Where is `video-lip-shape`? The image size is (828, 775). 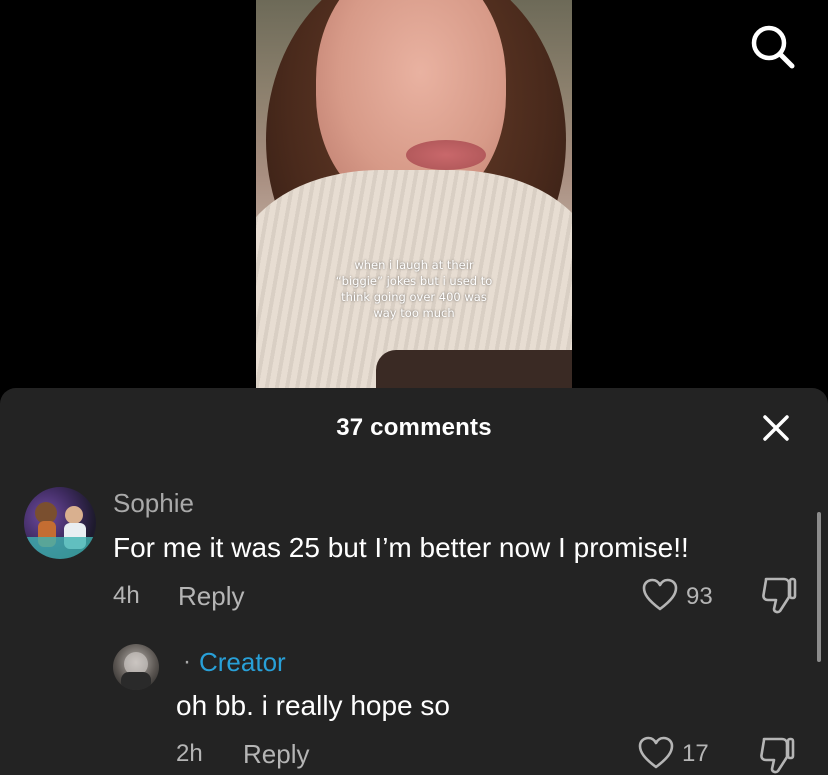 video-lip-shape is located at coordinates (446, 155).